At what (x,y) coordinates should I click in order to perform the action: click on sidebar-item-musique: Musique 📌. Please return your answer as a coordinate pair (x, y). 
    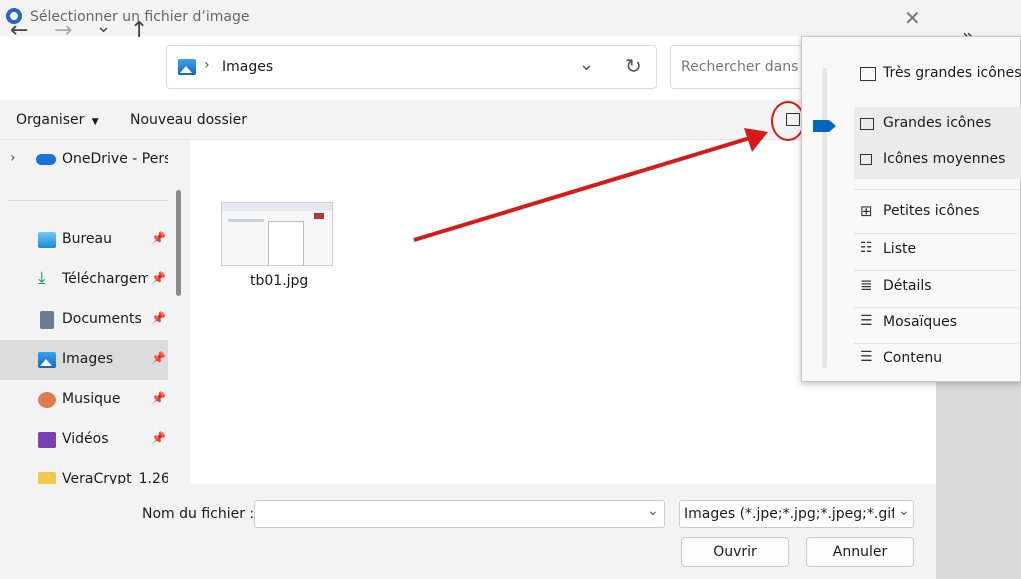
    Looking at the image, I should click on (84, 400).